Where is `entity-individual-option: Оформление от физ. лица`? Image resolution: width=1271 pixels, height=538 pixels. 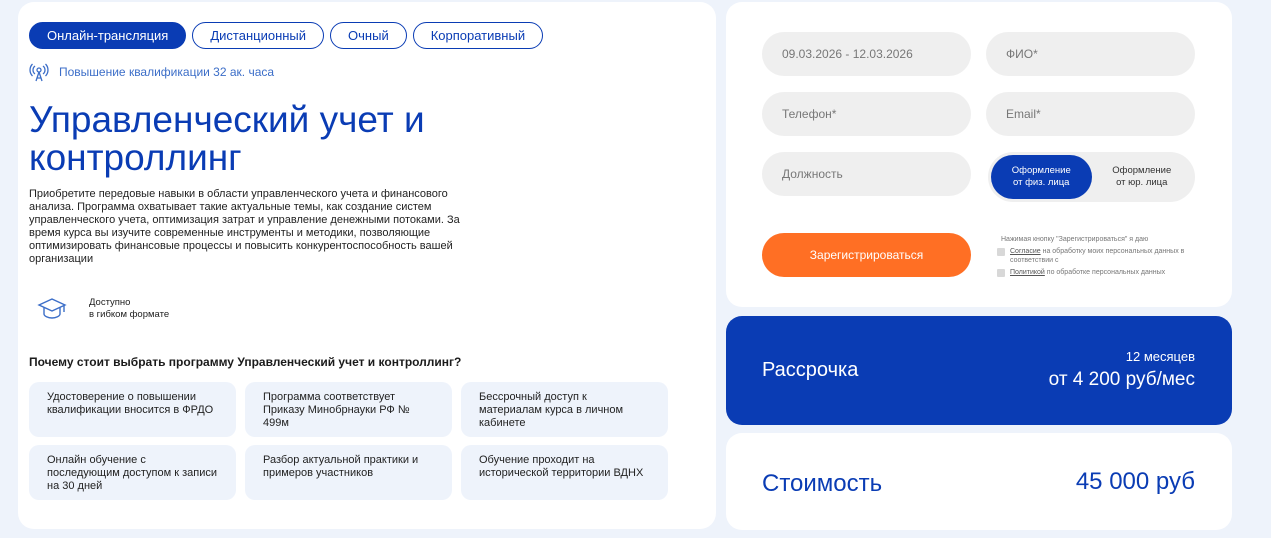 entity-individual-option: Оформление от физ. лица is located at coordinates (1041, 177).